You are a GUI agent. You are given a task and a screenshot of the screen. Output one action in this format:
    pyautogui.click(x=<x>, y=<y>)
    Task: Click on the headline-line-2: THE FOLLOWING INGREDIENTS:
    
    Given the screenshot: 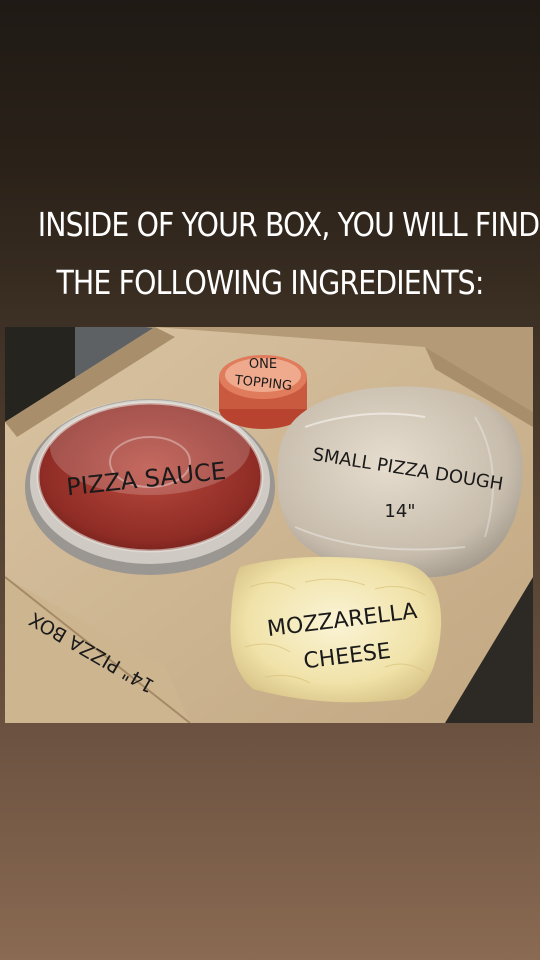 What is the action you would take?
    pyautogui.click(x=270, y=282)
    